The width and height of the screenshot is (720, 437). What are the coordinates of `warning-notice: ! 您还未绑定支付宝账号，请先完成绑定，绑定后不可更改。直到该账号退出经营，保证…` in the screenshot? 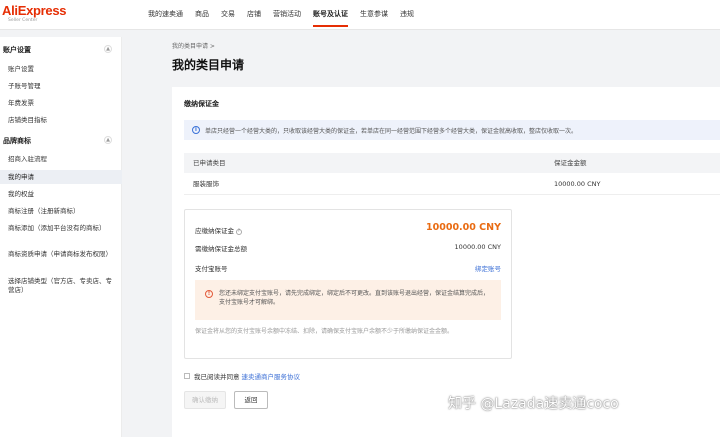 It's located at (348, 300).